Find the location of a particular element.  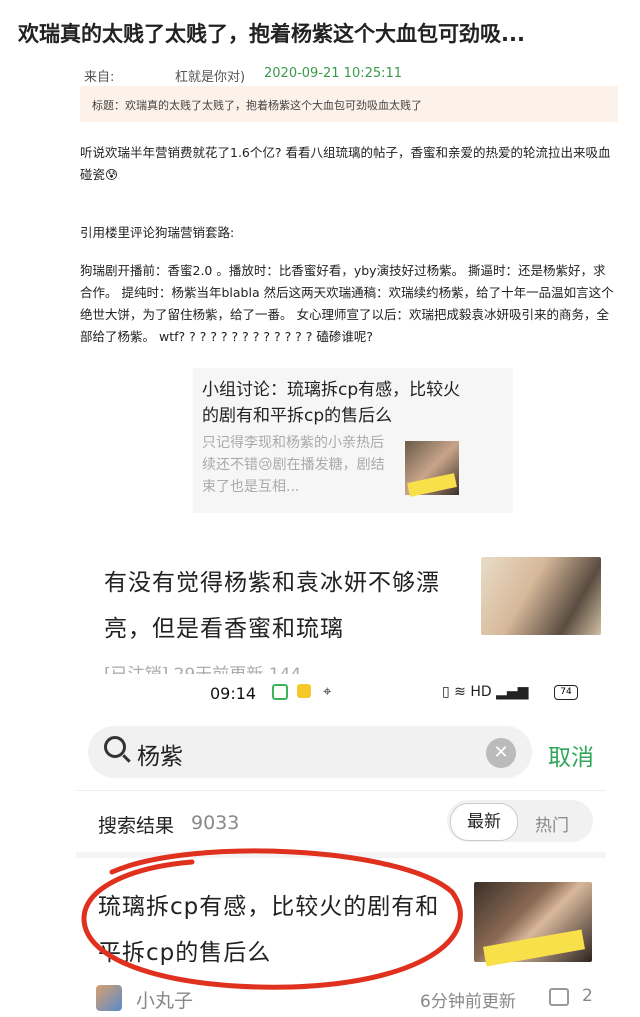

avatar is located at coordinates (109, 998).